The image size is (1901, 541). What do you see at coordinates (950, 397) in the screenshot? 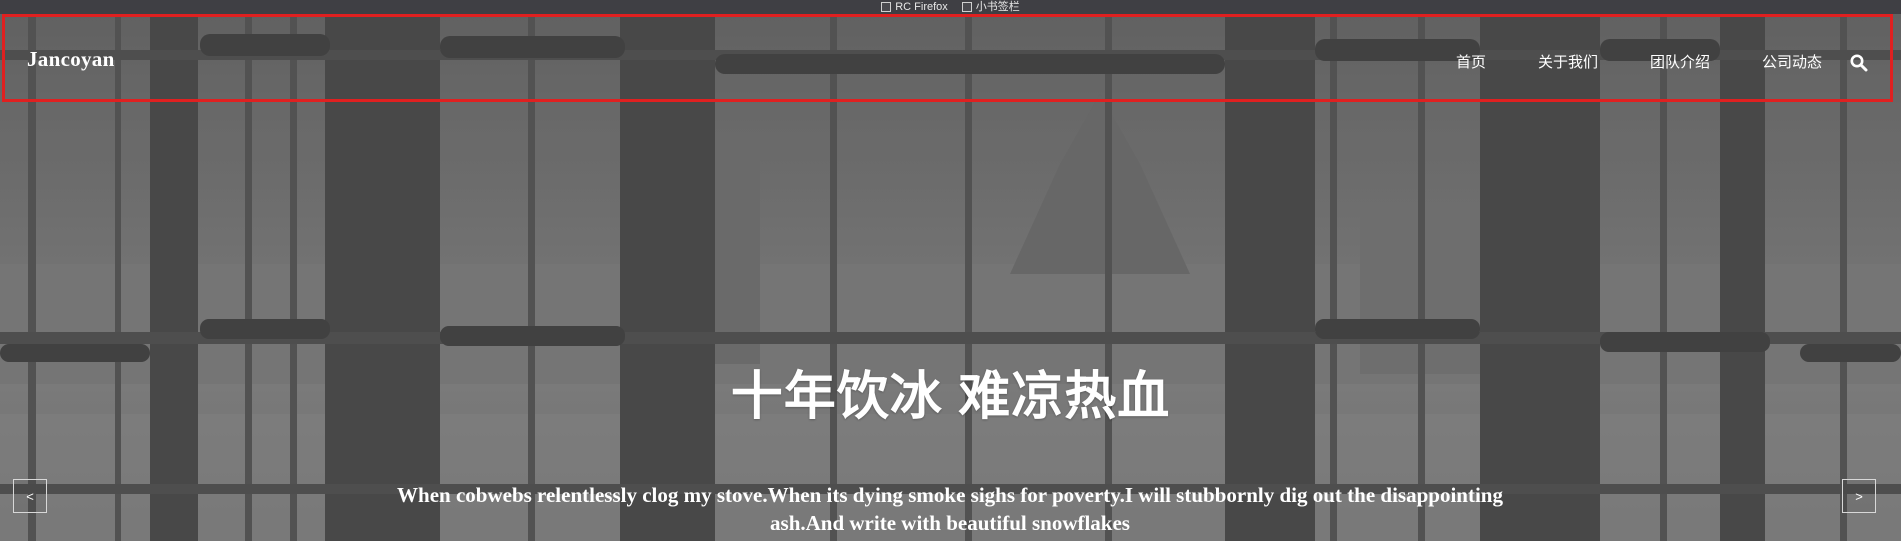
I see `hero-title: 十年饮冰 难凉热血` at bounding box center [950, 397].